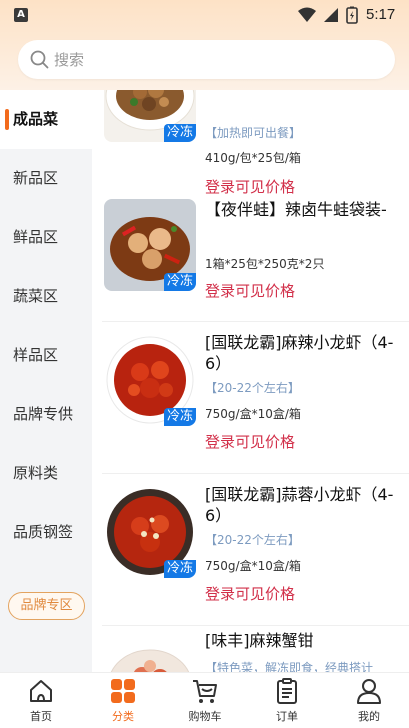 This screenshot has width=409, height=728. Describe the element at coordinates (36, 296) in the screenshot. I see `sidebar-item-label: 蔬菜区` at that location.